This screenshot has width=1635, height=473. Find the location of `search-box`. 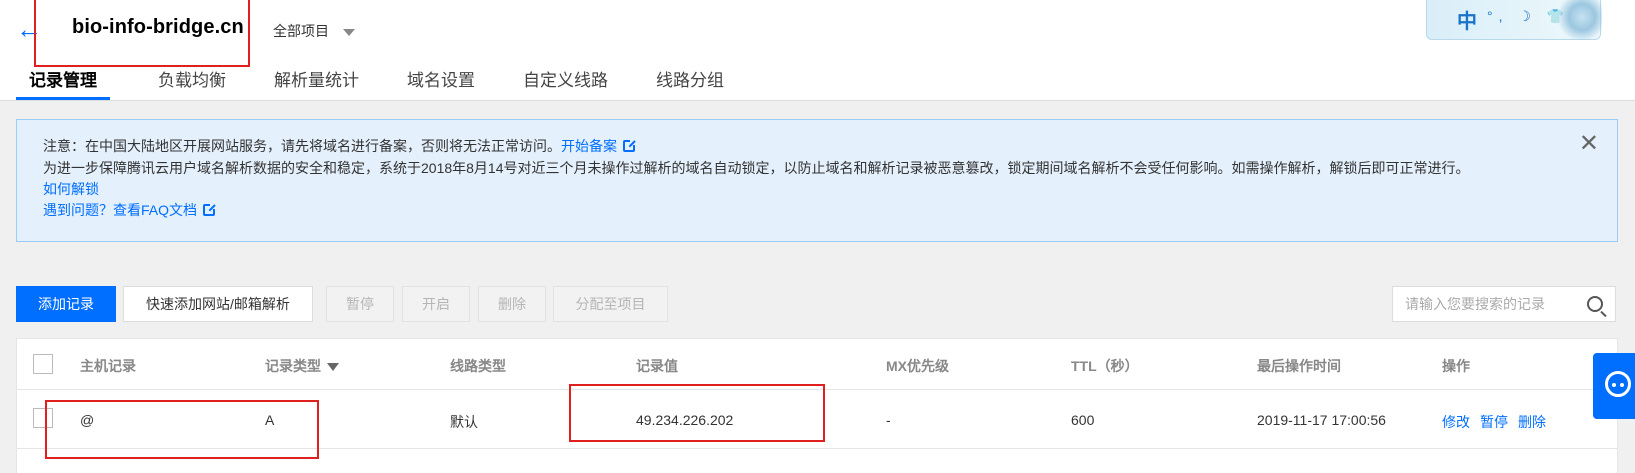

search-box is located at coordinates (1504, 304).